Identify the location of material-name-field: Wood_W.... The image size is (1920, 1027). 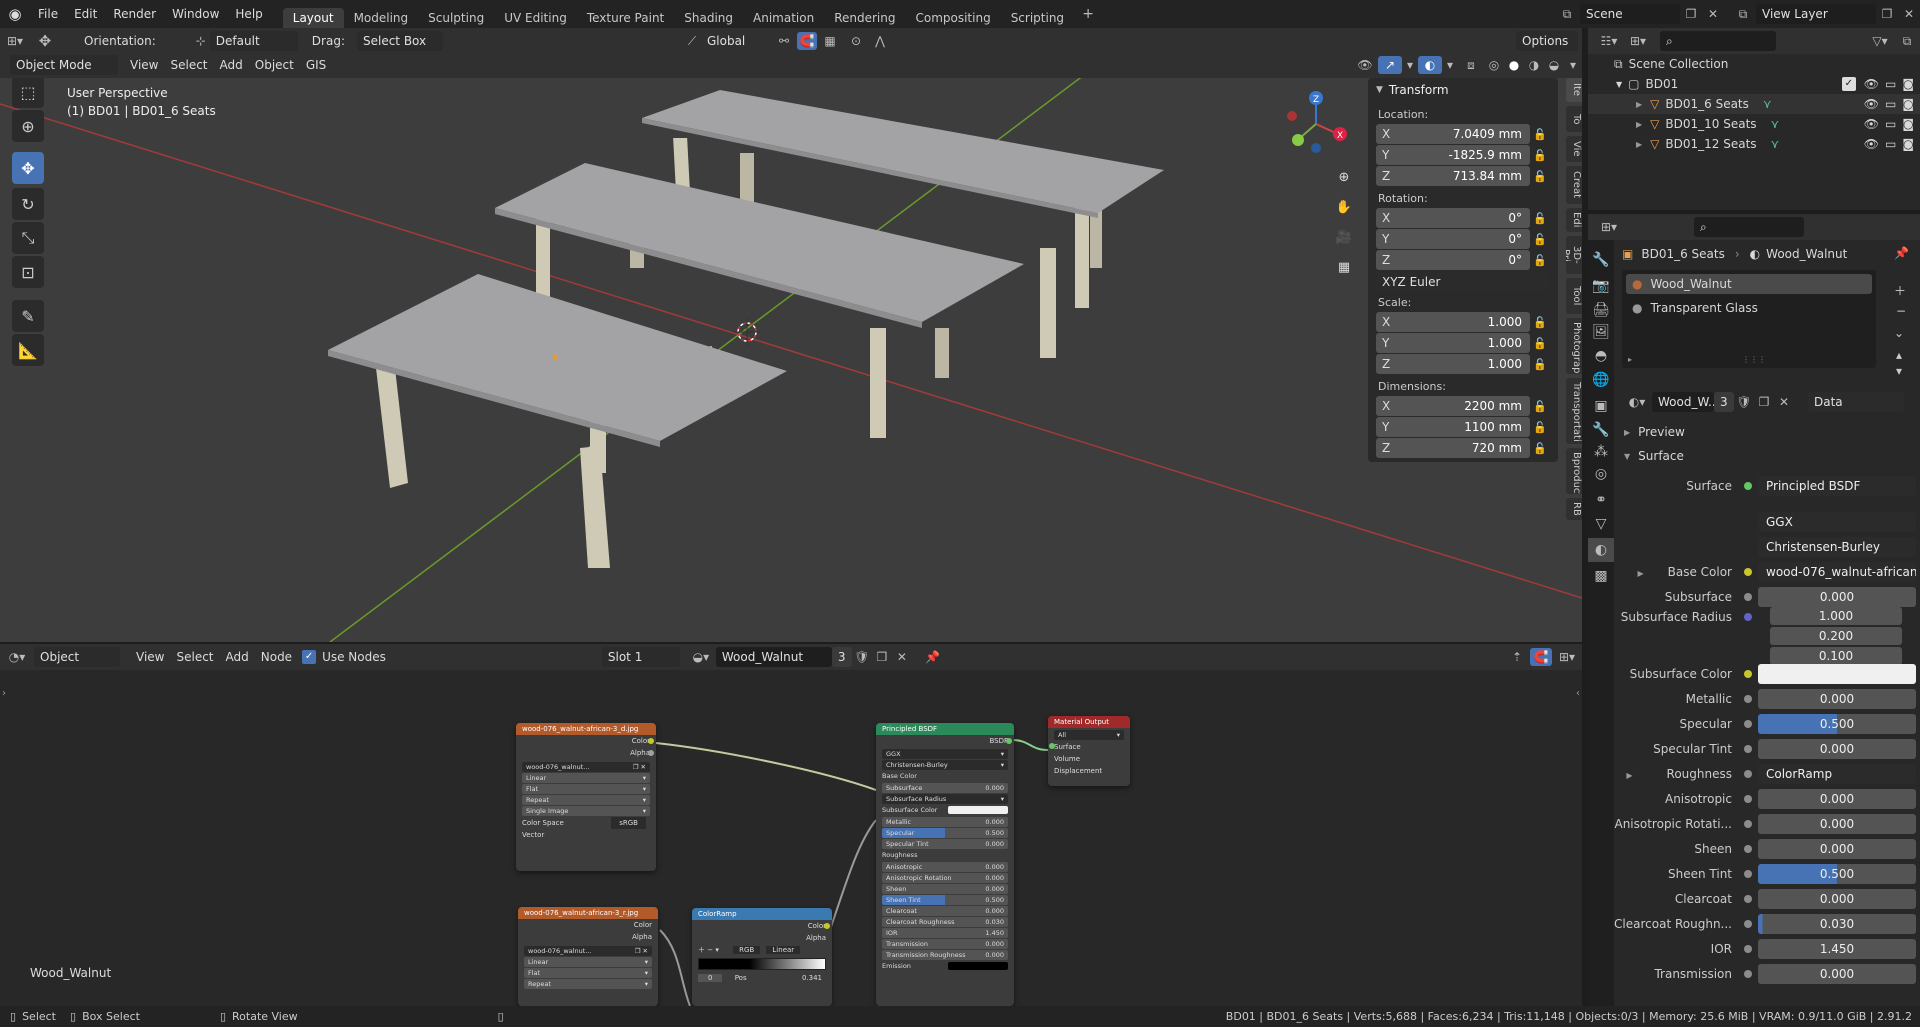
(1683, 402).